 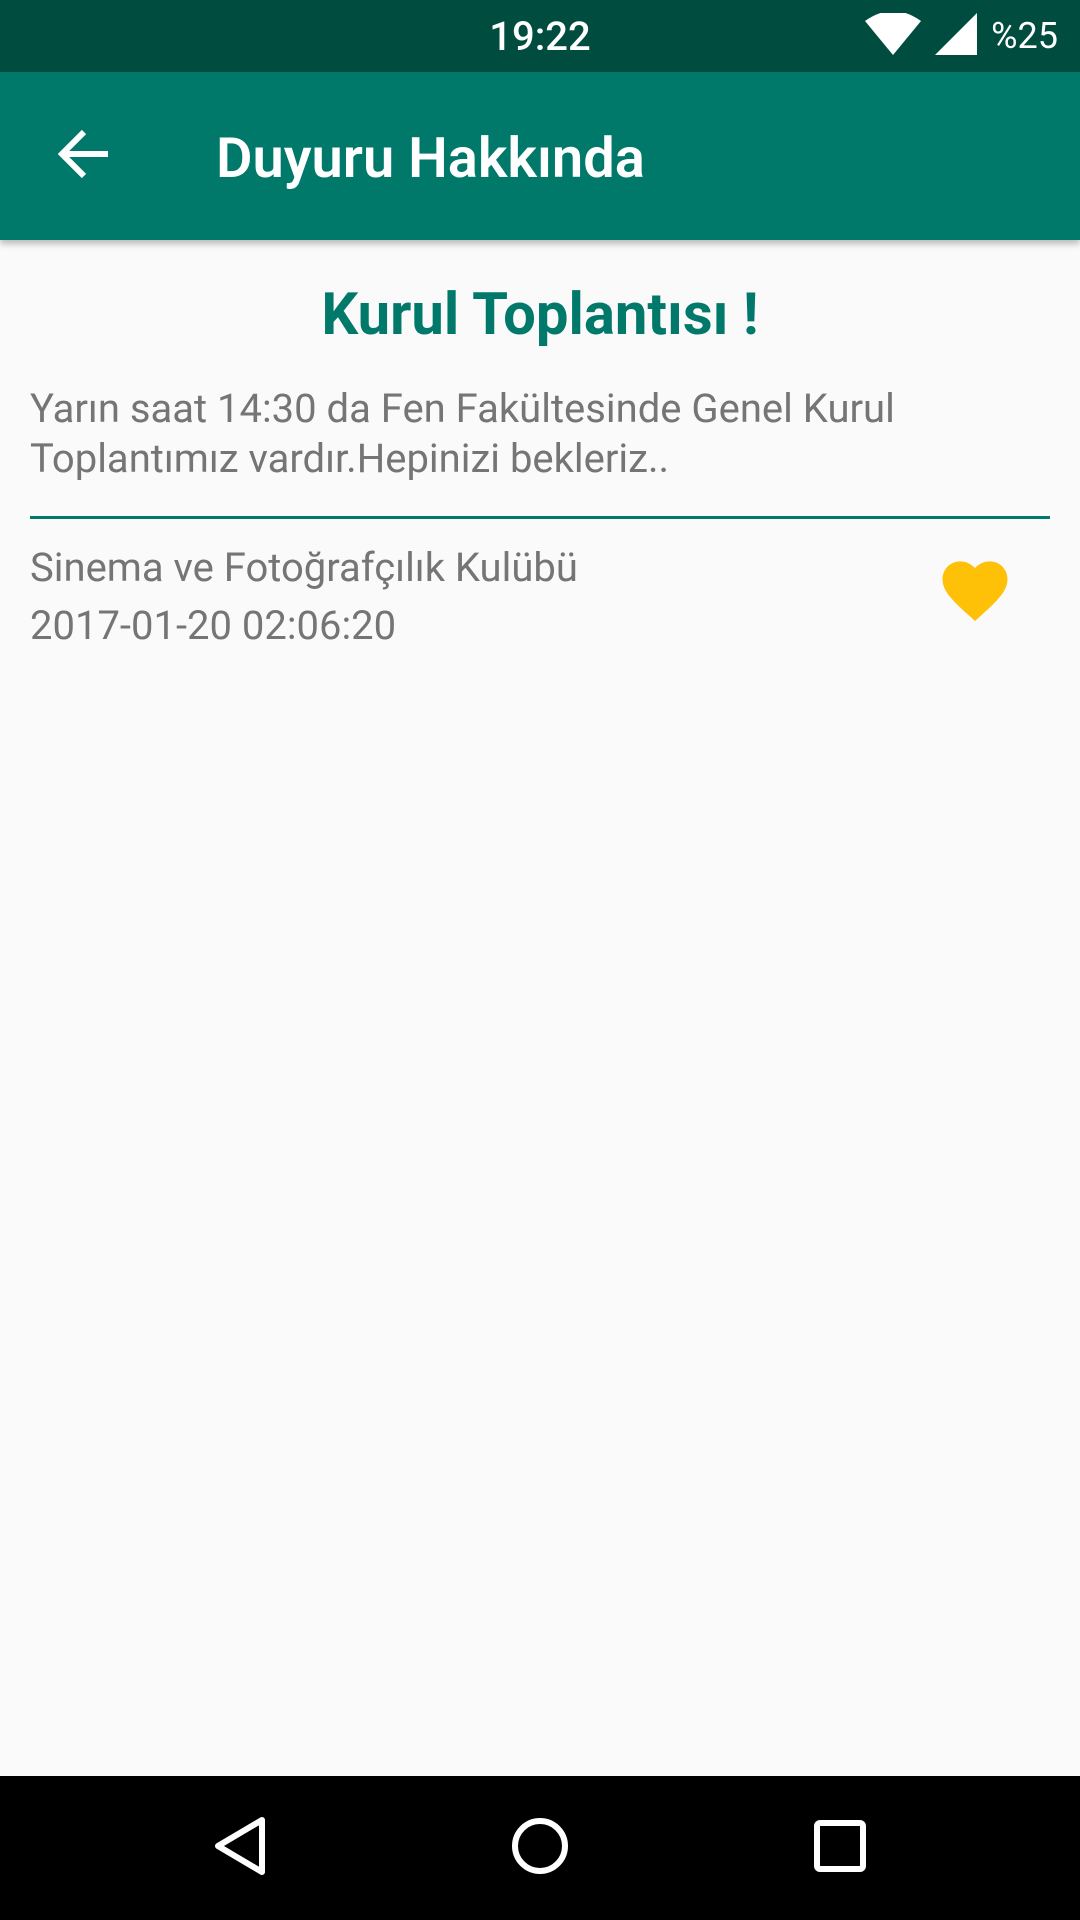 I want to click on battery-percent: %25, so click(x=1024, y=36).